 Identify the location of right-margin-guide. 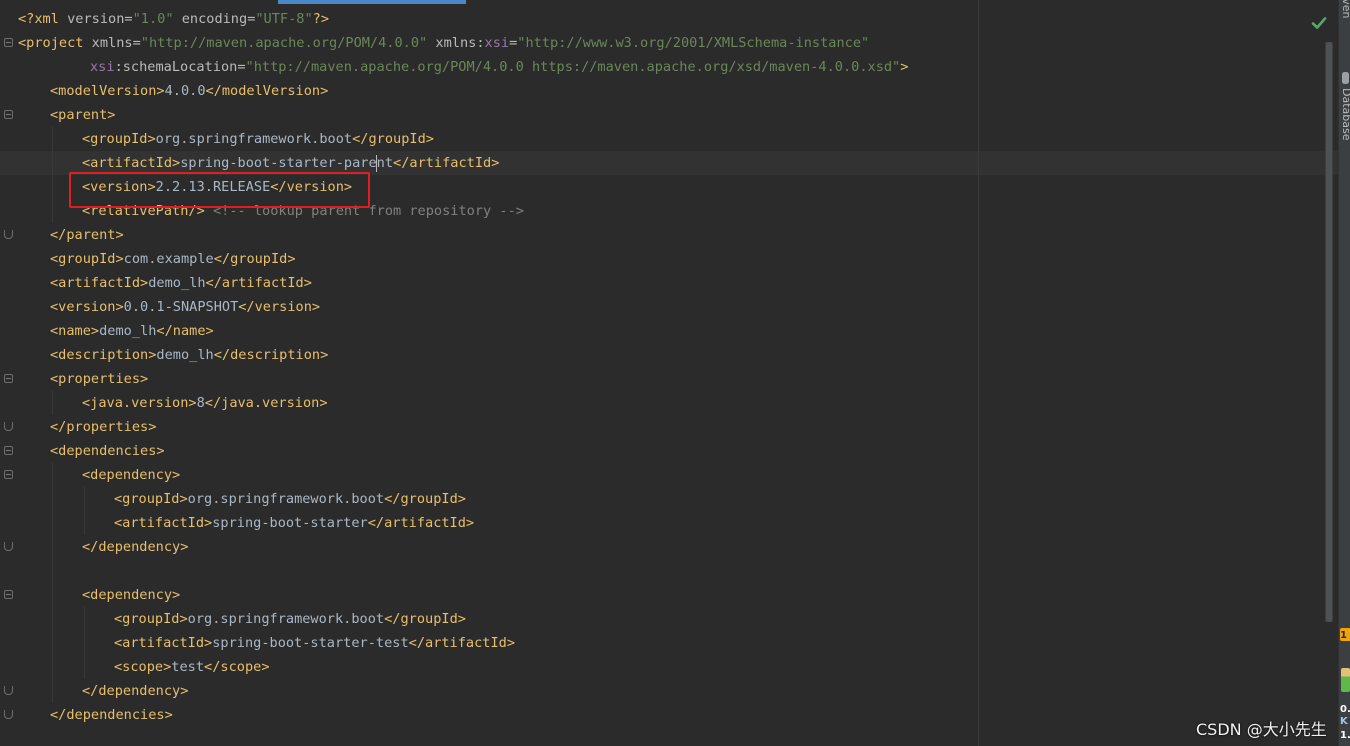
(978, 373).